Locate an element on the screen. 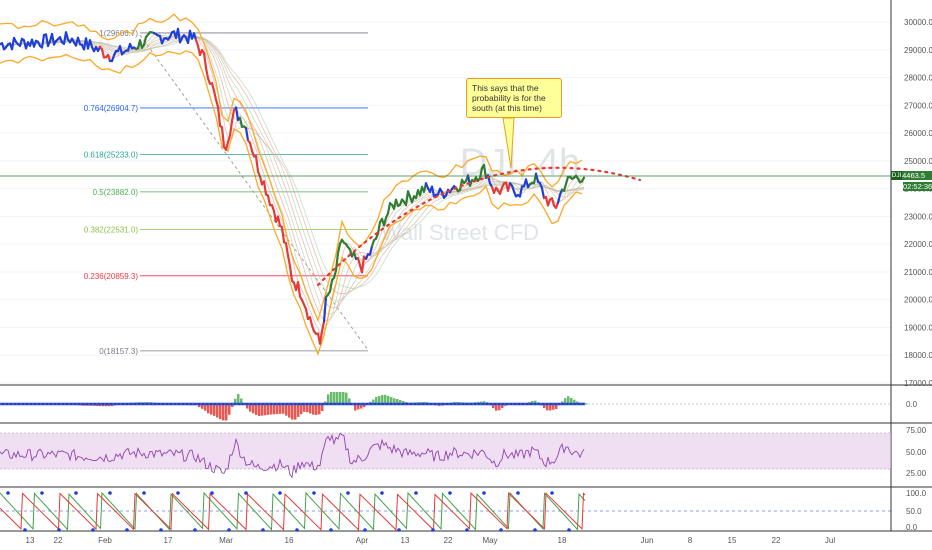  osc1-zero-label: 0.0 is located at coordinates (912, 404).